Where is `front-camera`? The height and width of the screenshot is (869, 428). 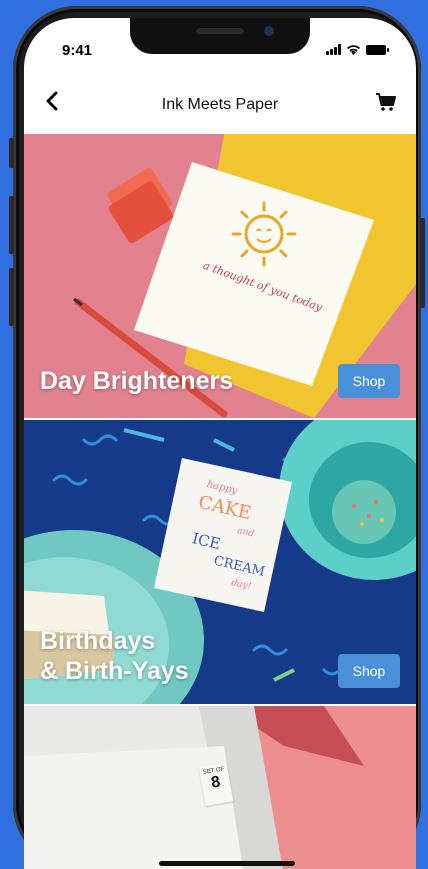 front-camera is located at coordinates (269, 31).